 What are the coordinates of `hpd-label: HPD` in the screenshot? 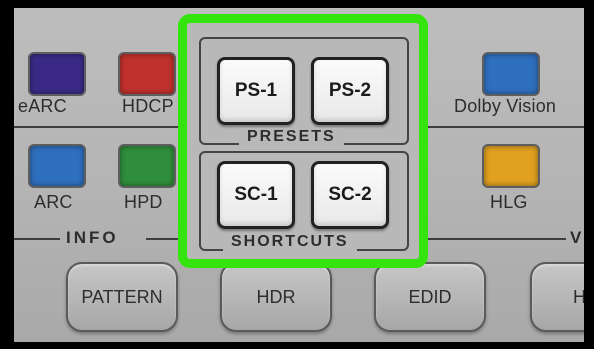 It's located at (143, 202).